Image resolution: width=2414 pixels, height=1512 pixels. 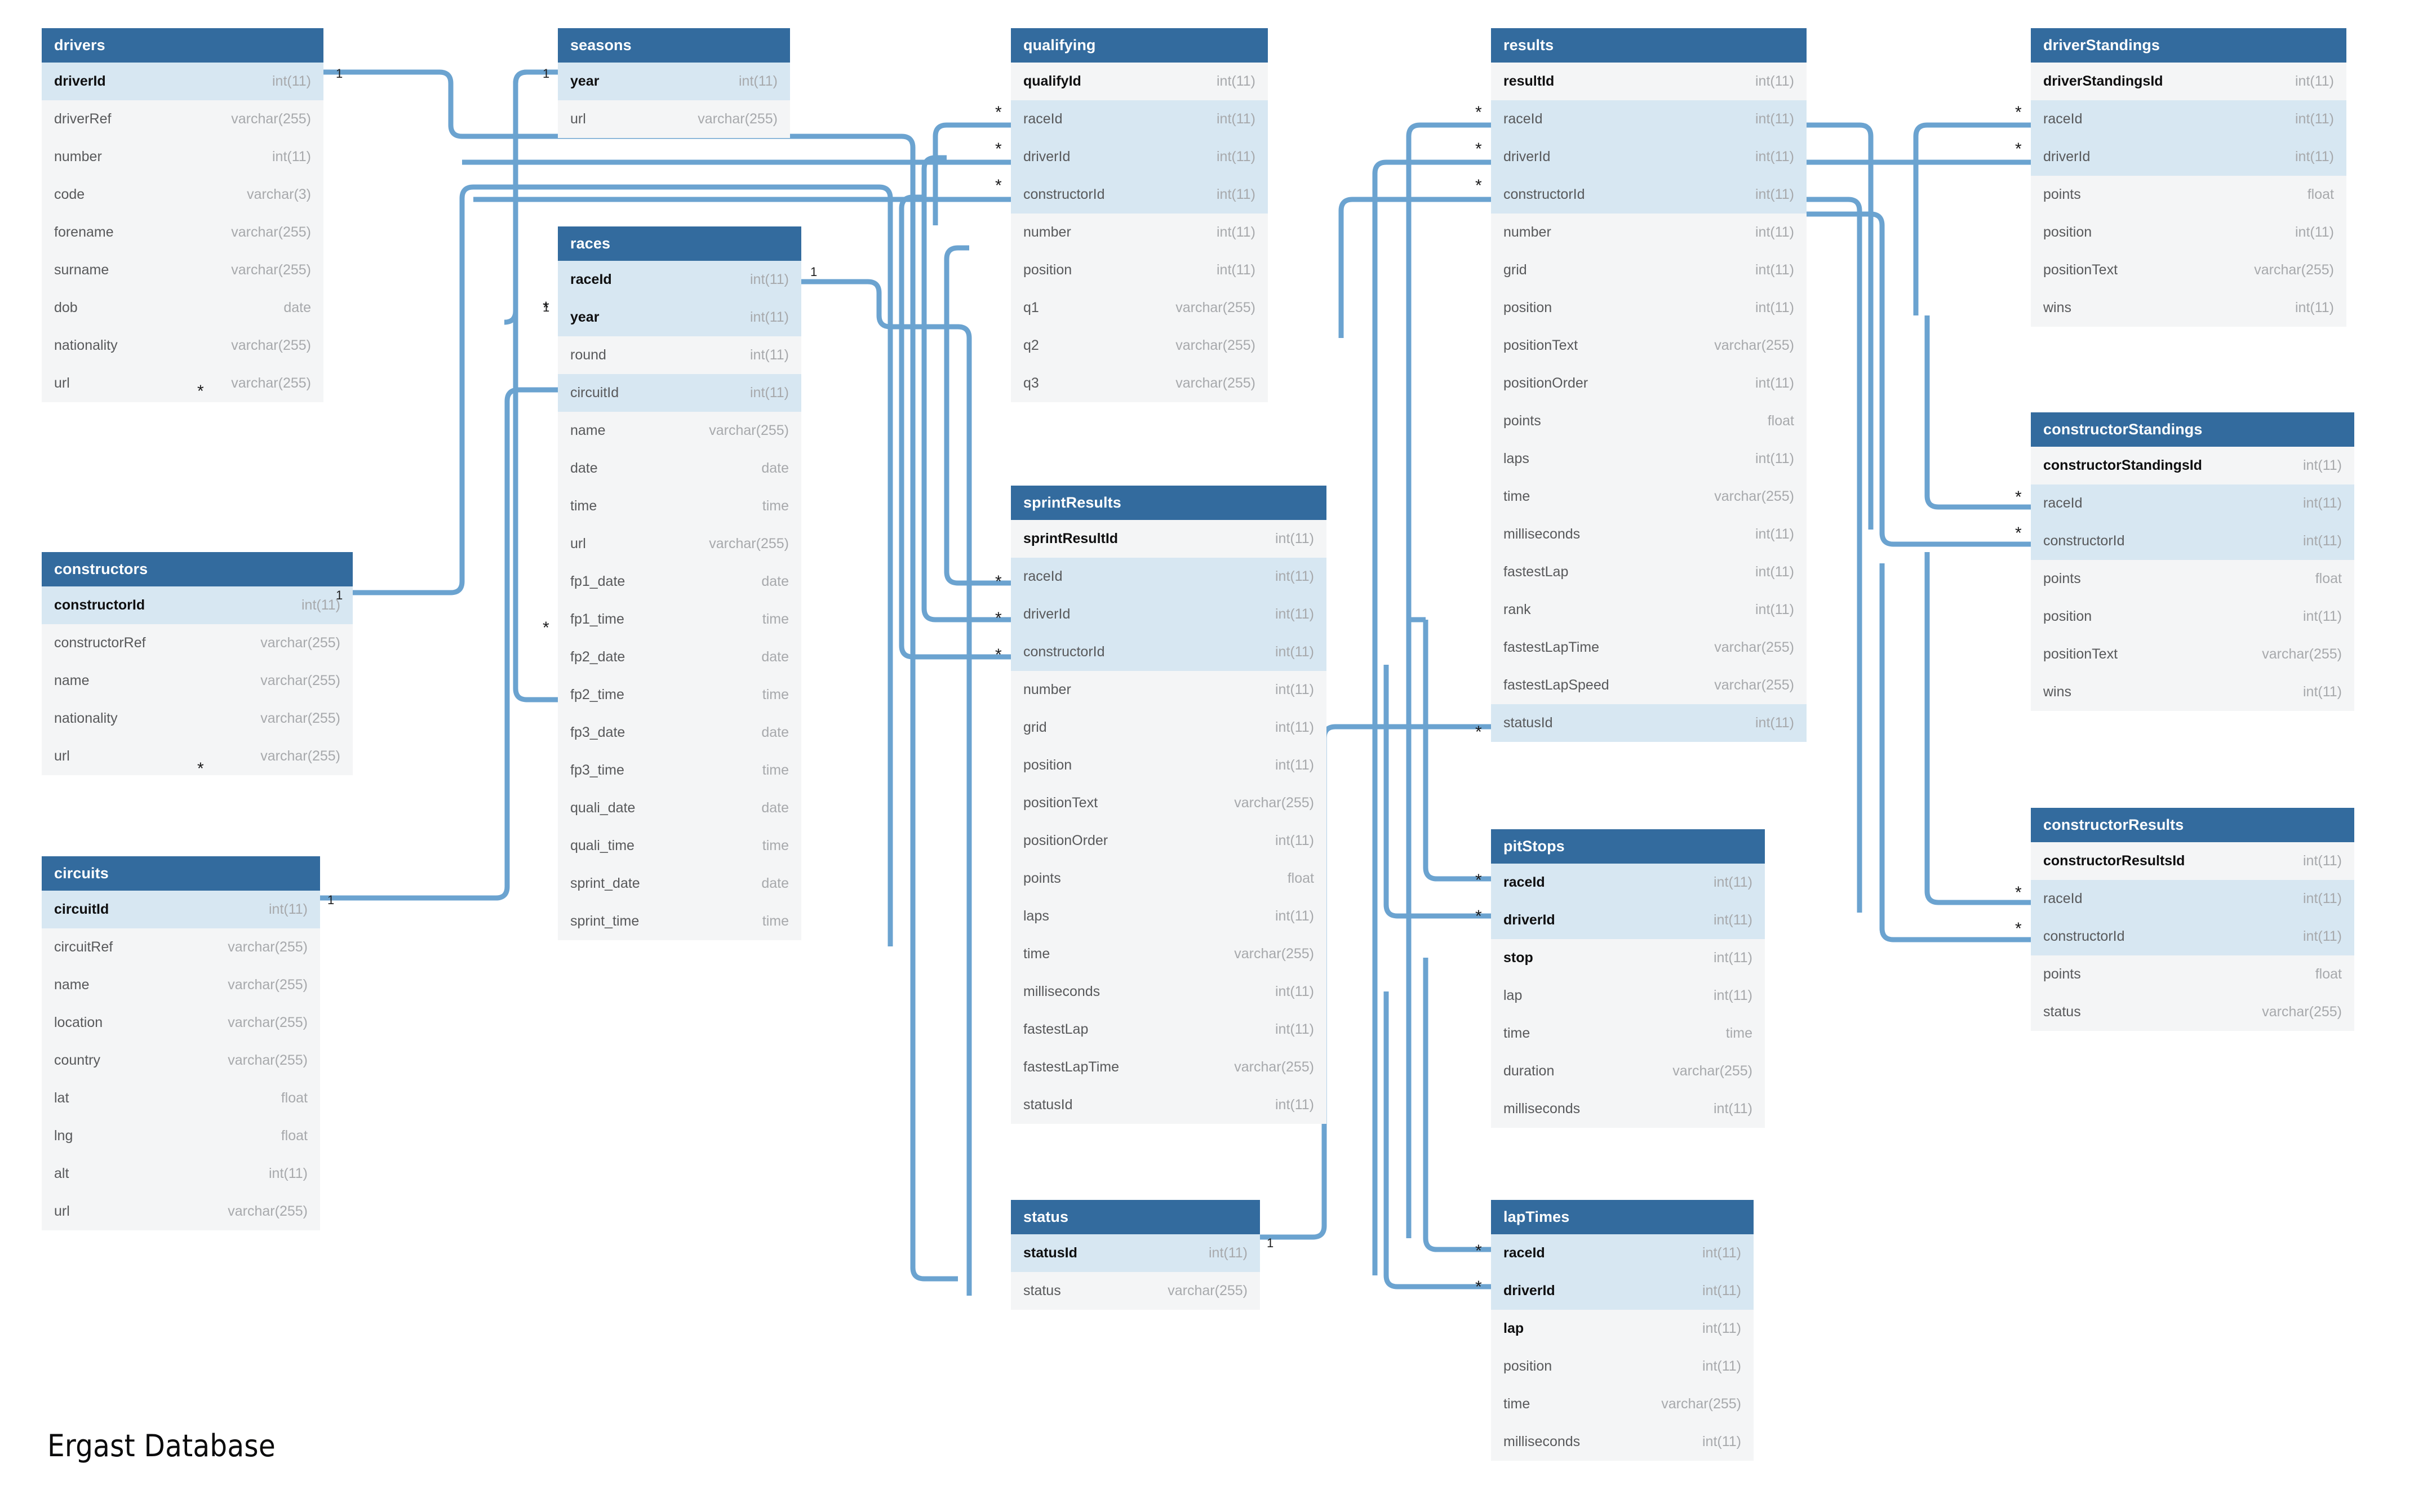 I want to click on column-results-number: number int(11), so click(x=1649, y=232).